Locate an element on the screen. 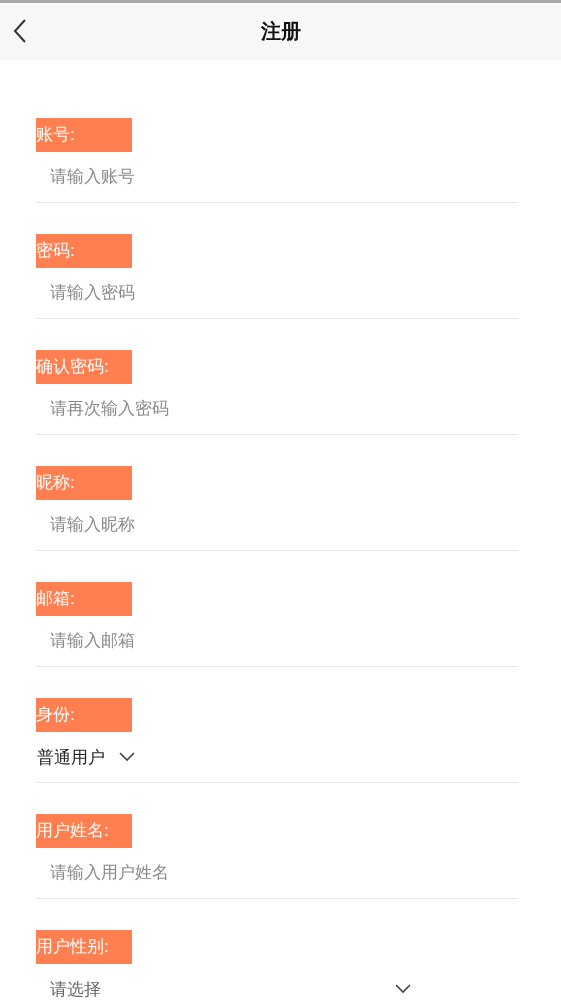 Image resolution: width=561 pixels, height=1001 pixels. field-label: 密码: is located at coordinates (84, 251).